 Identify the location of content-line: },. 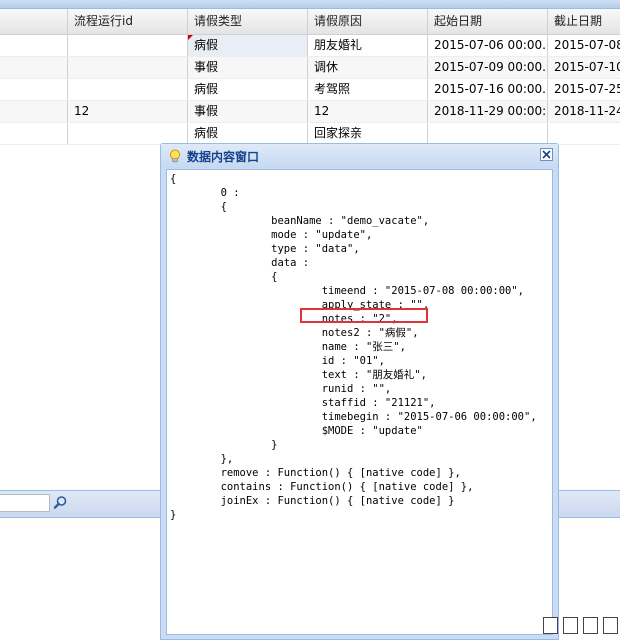
(202, 459).